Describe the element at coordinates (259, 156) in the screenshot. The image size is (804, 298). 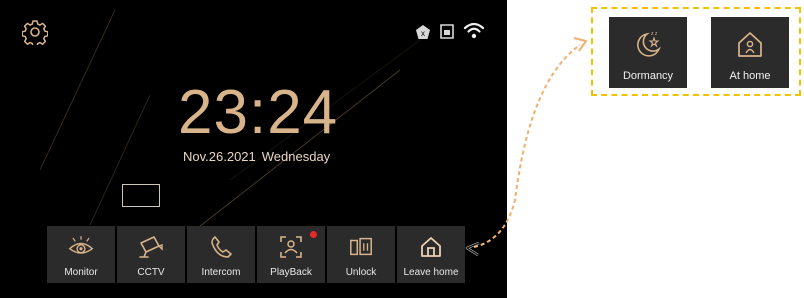
I see `clock-date: Nov.26.2021 Wednesday` at that location.